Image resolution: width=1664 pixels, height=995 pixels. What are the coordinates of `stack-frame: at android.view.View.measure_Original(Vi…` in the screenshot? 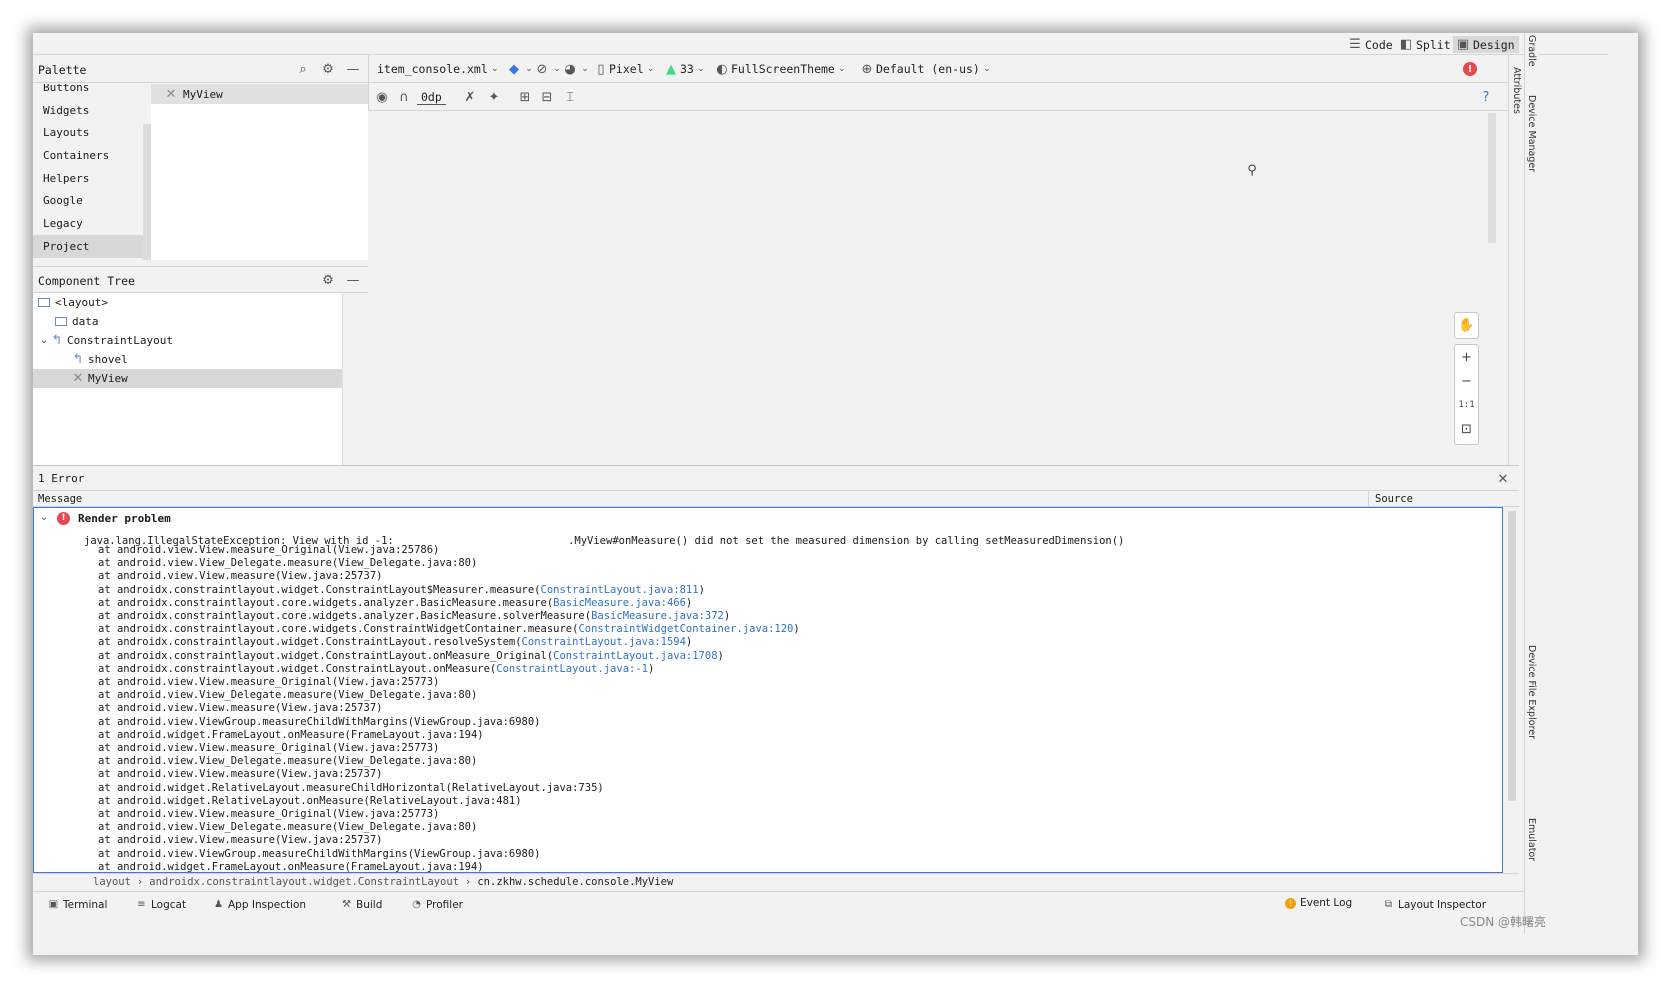 It's located at (449, 748).